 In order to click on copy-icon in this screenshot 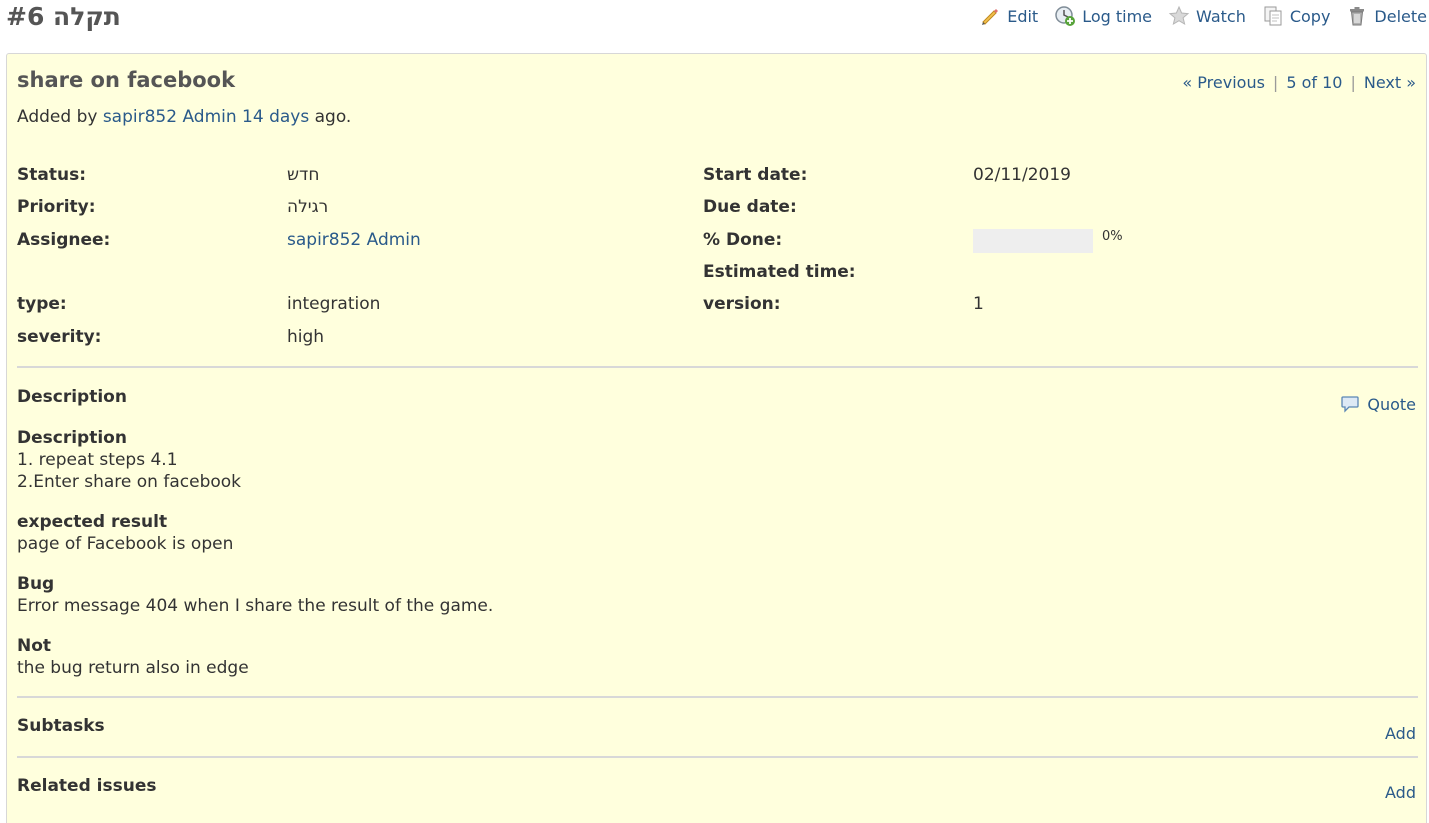, I will do `click(1273, 16)`.